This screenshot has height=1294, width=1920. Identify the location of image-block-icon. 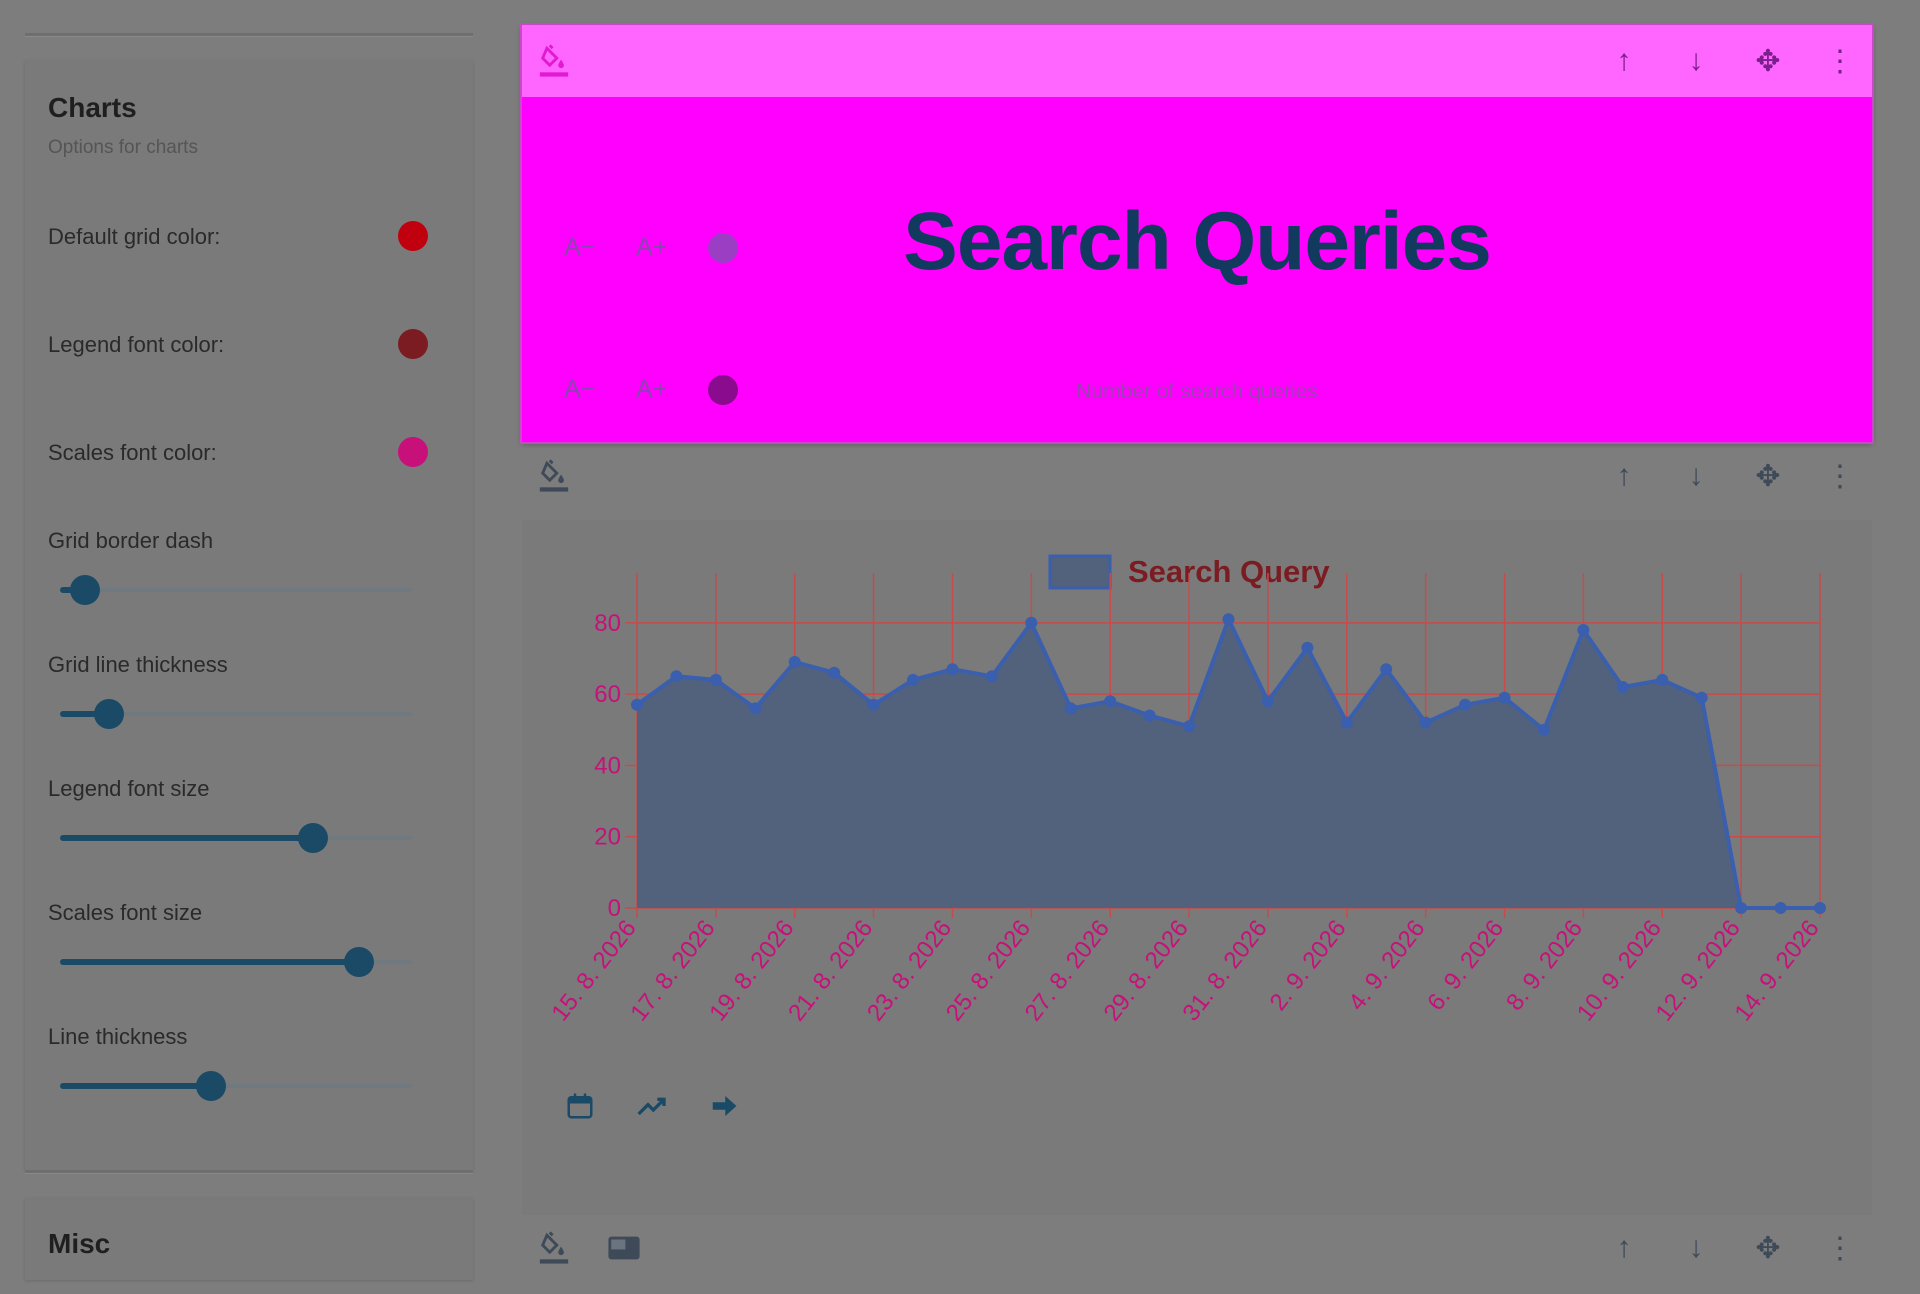
(624, 1248).